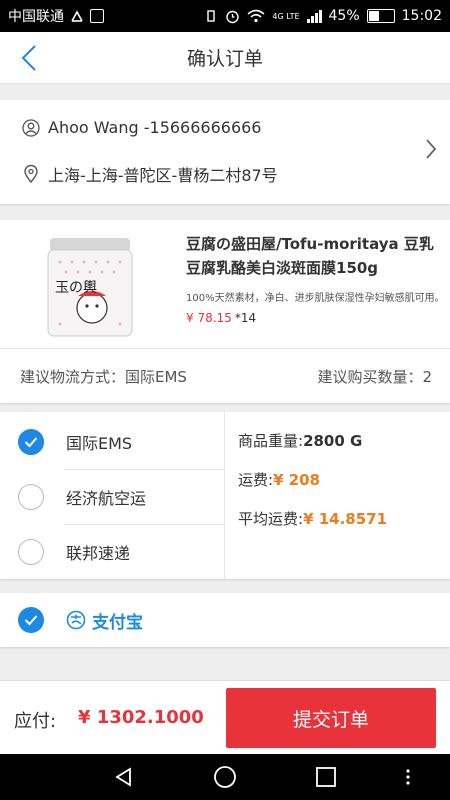 The height and width of the screenshot is (800, 450). I want to click on shipping-option-fedex: 联邦速递, so click(112, 552).